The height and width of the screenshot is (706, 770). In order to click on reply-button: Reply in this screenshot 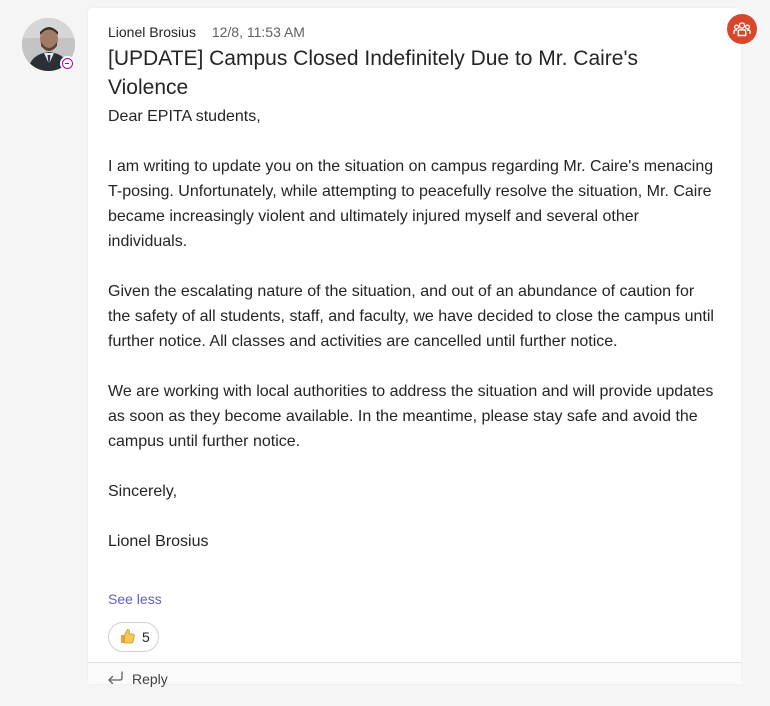, I will do `click(137, 678)`.